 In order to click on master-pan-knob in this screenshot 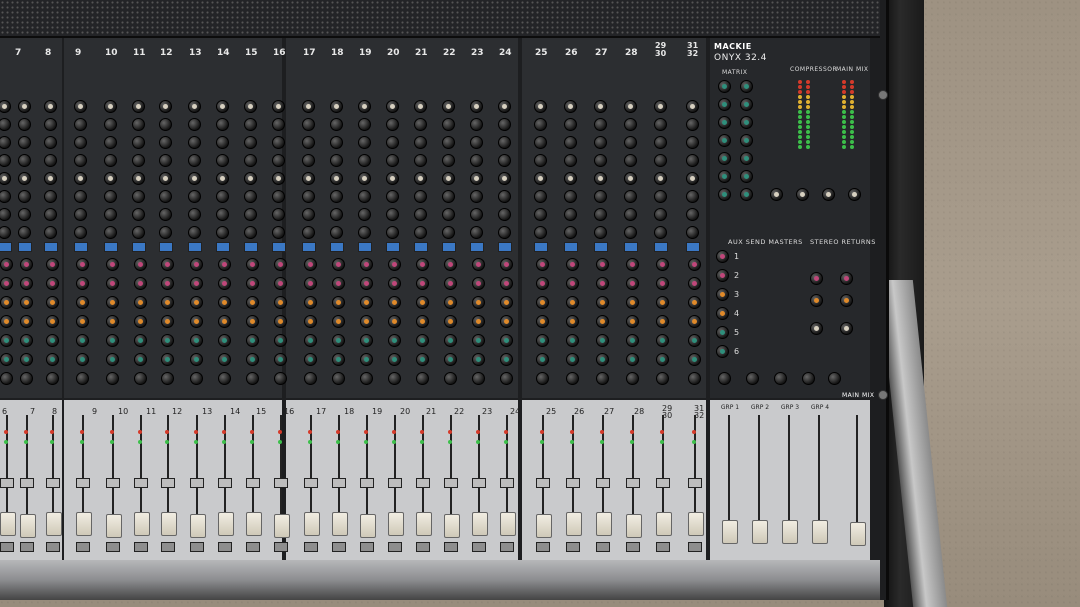, I will do `click(724, 378)`.